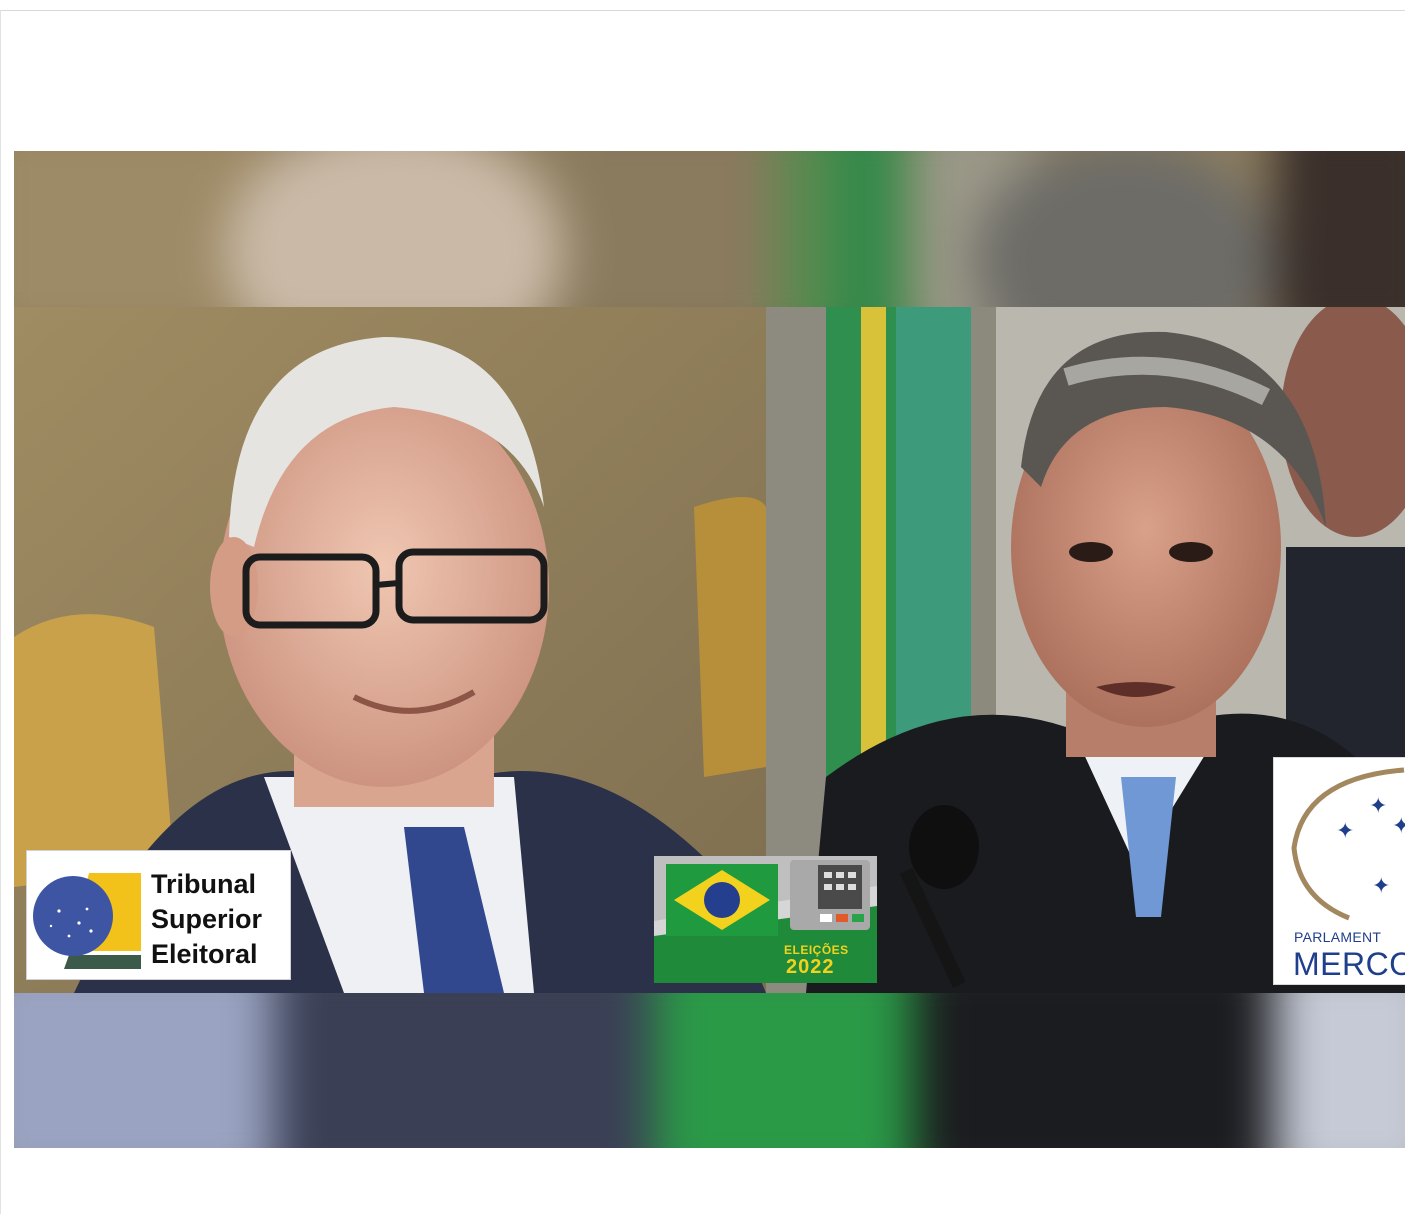 The width and height of the screenshot is (1405, 1214). What do you see at coordinates (87, 921) in the screenshot?
I see `tse-emblem-icon` at bounding box center [87, 921].